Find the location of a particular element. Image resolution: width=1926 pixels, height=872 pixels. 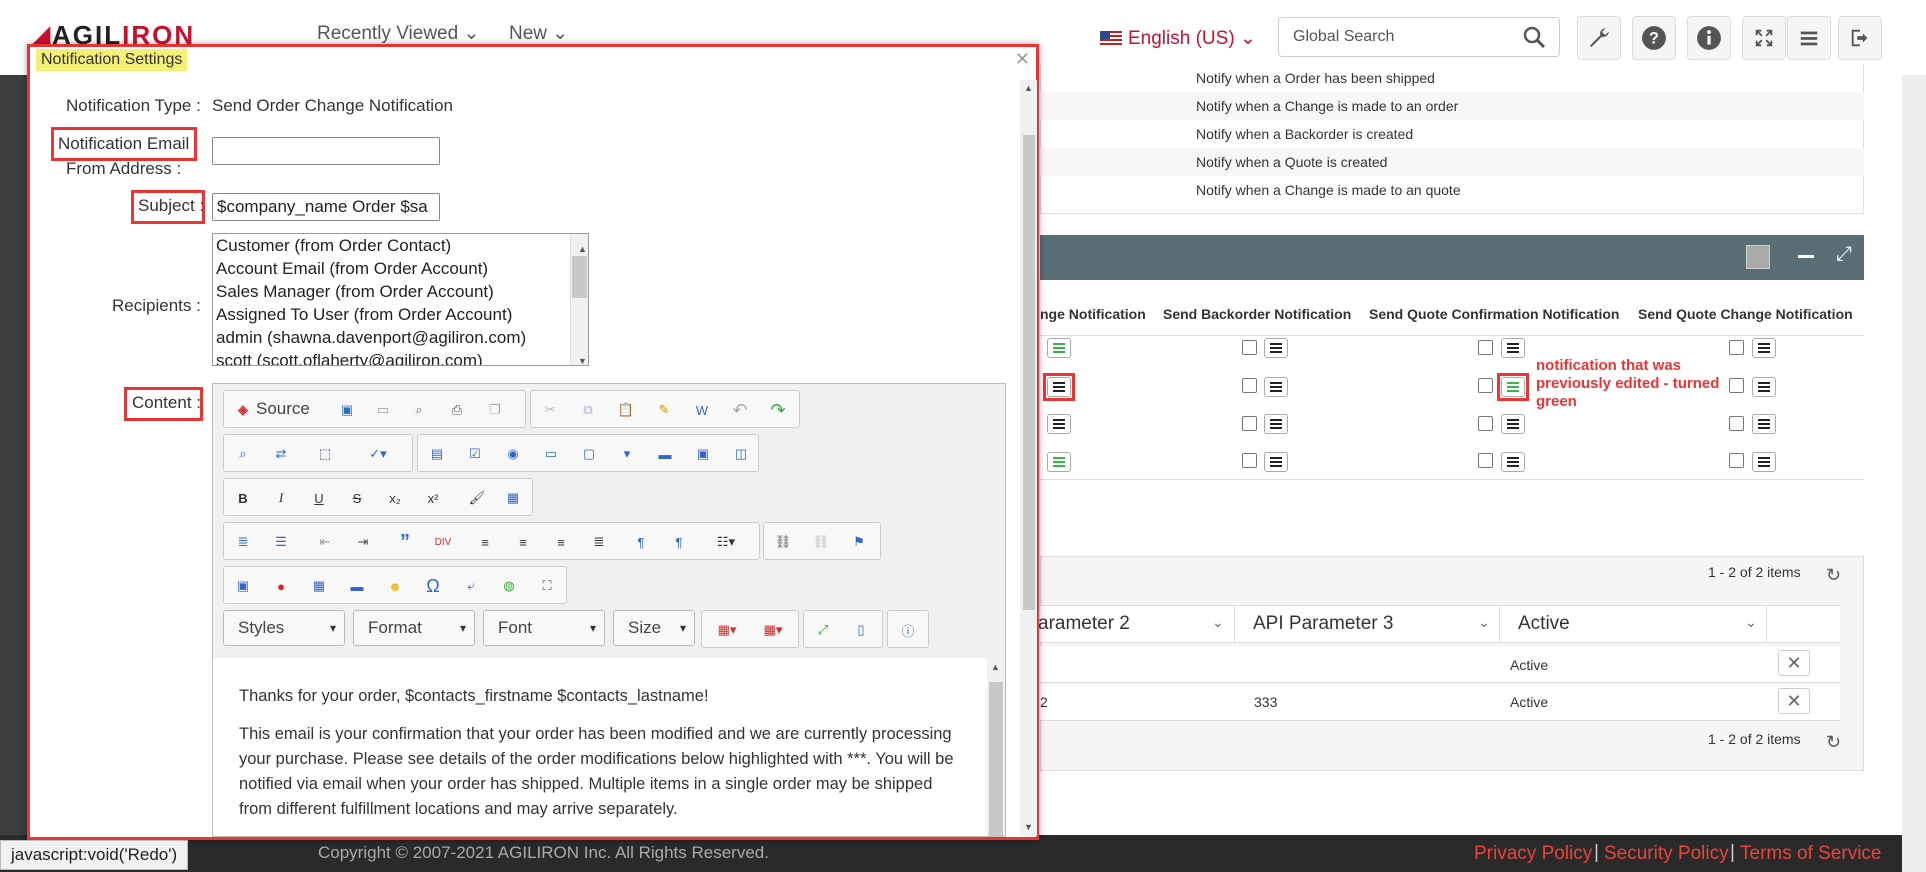

delete-row-button: ✕ is located at coordinates (1794, 701).